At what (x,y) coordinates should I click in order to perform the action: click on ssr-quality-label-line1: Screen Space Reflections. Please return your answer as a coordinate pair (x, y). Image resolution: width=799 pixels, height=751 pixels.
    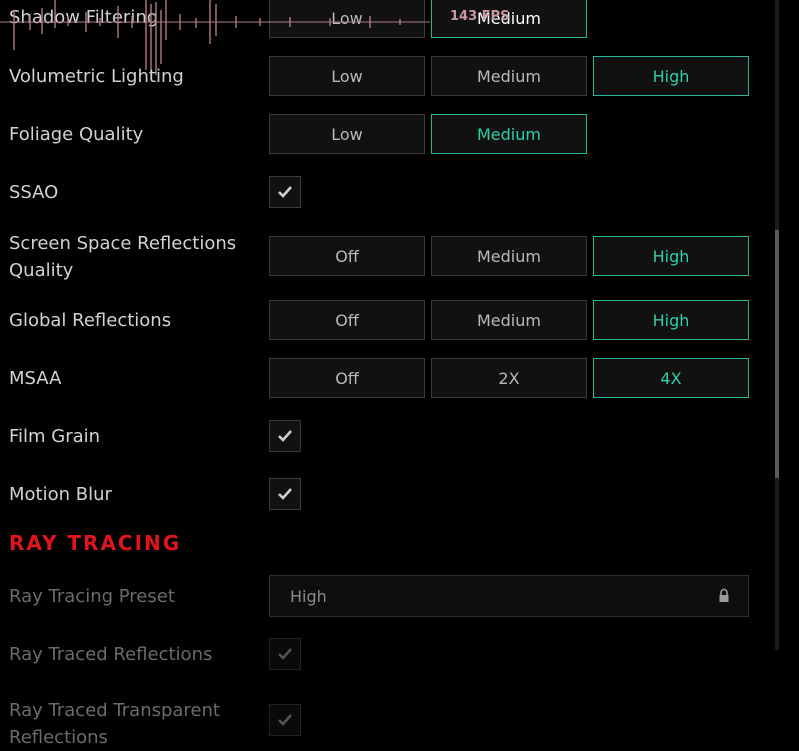
    Looking at the image, I should click on (123, 243).